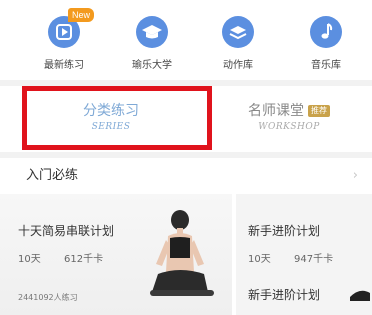 The width and height of the screenshot is (372, 315). What do you see at coordinates (289, 127) in the screenshot?
I see `tab-subtitle: WORKSHOP` at bounding box center [289, 127].